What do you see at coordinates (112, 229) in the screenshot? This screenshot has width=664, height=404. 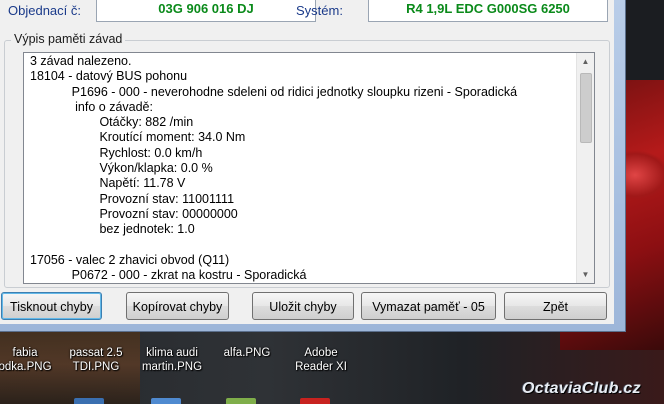 I see `fault-line: bez jednotek: 1.0` at bounding box center [112, 229].